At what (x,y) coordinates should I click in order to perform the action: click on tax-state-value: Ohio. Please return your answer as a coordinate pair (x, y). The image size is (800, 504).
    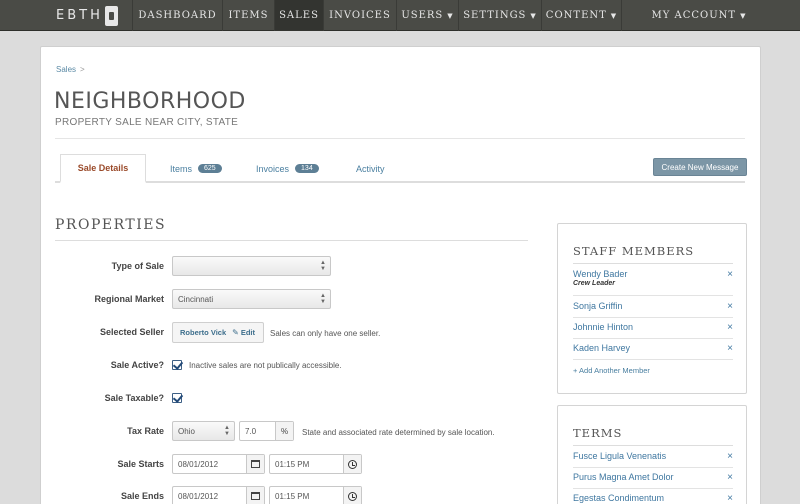
    Looking at the image, I should click on (186, 431).